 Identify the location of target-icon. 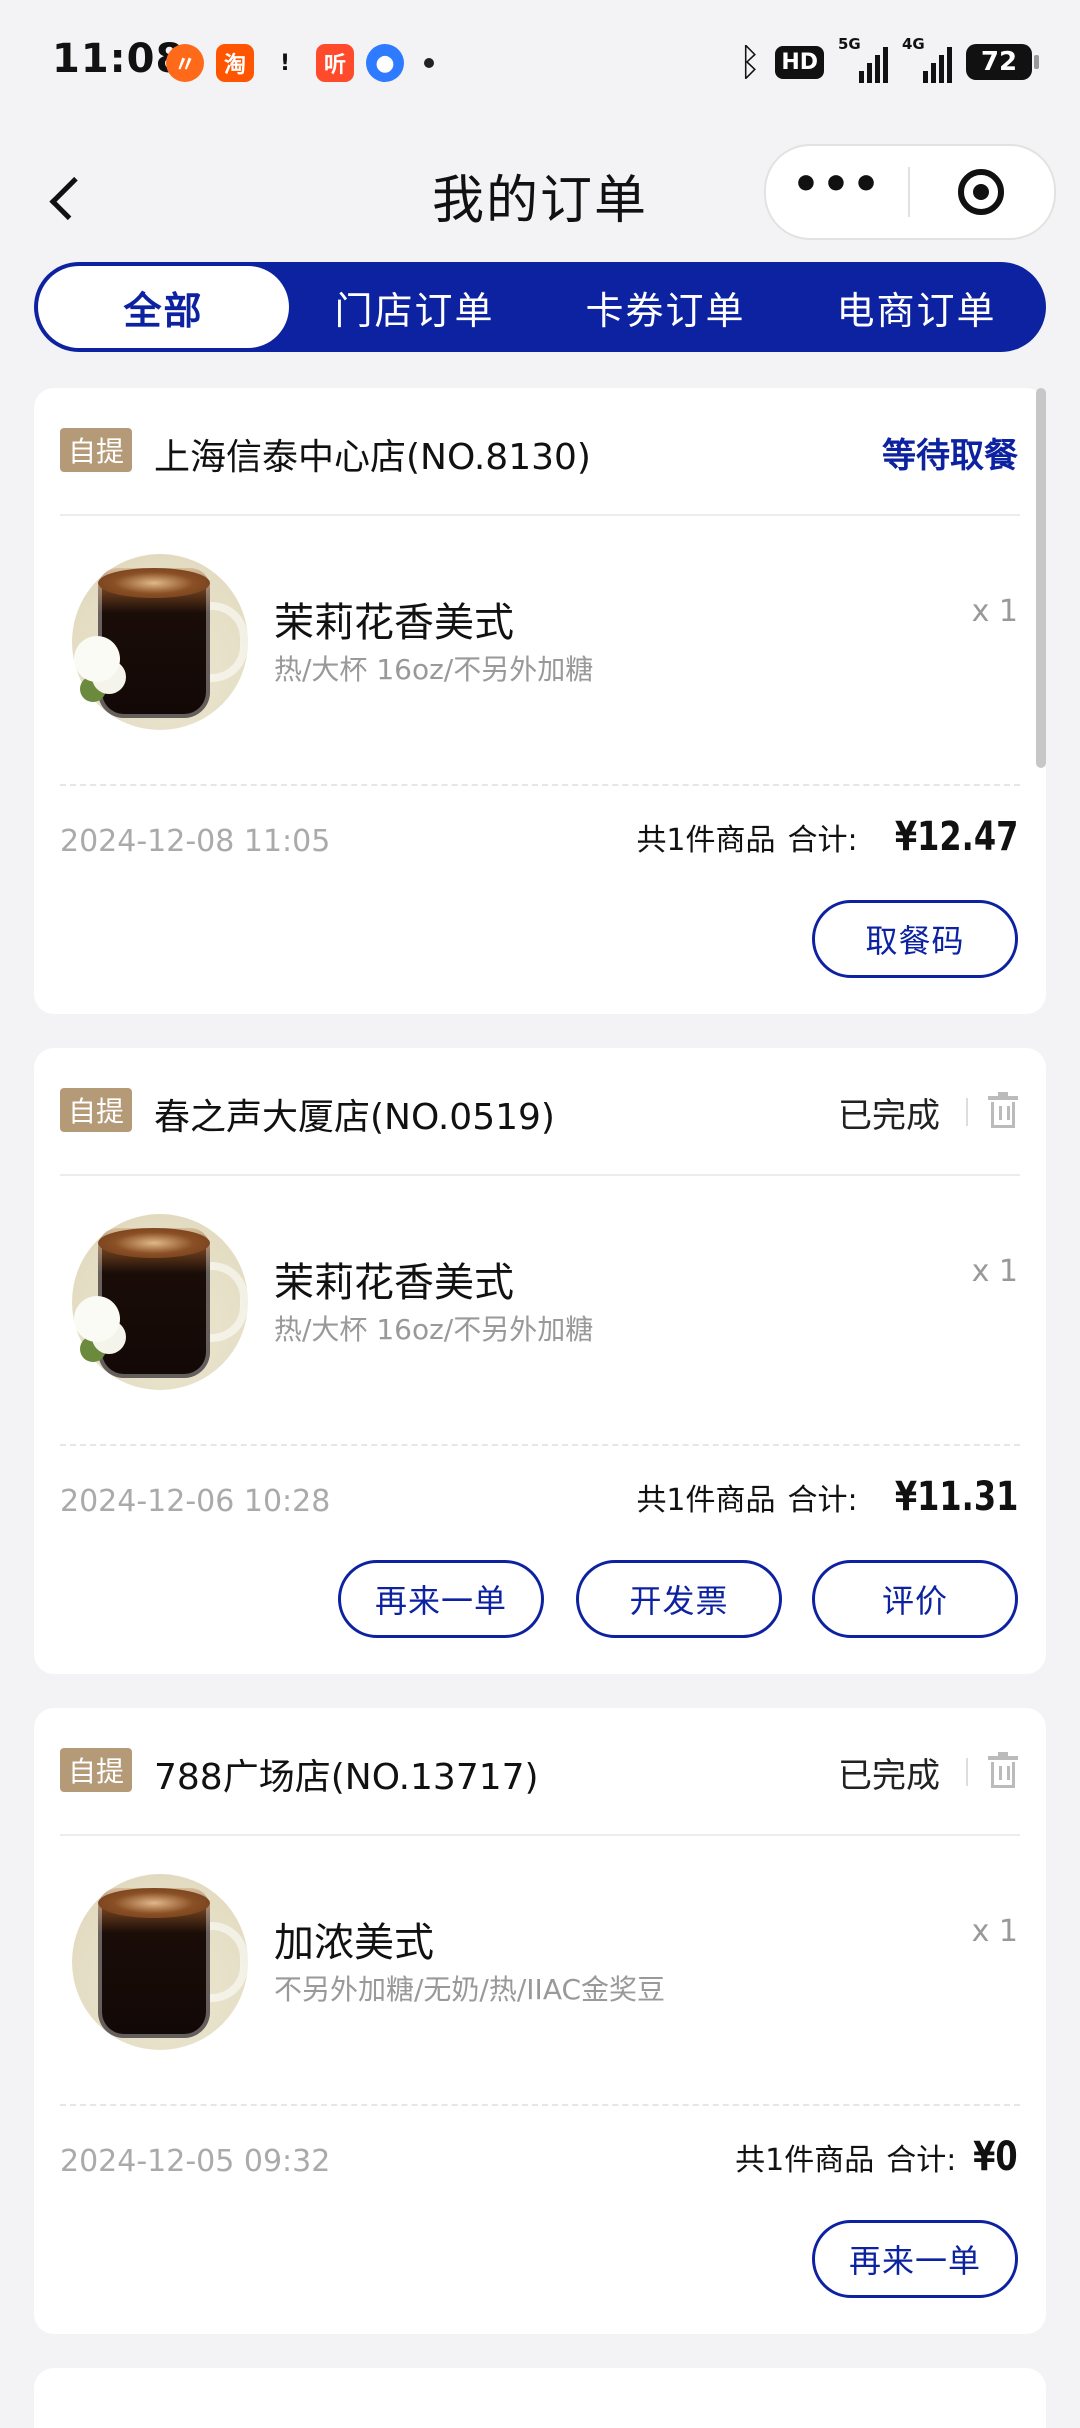
(981, 192).